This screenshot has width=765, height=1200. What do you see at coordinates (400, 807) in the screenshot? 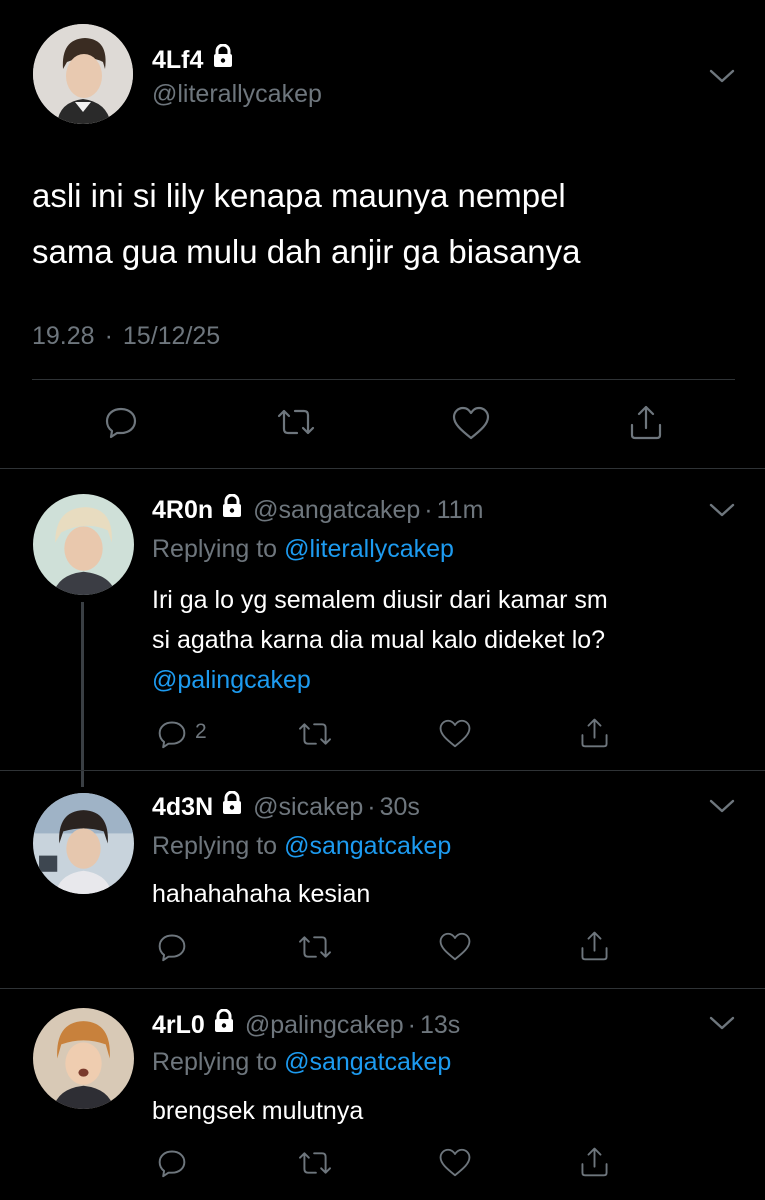
I see `tweet-age: 30s` at bounding box center [400, 807].